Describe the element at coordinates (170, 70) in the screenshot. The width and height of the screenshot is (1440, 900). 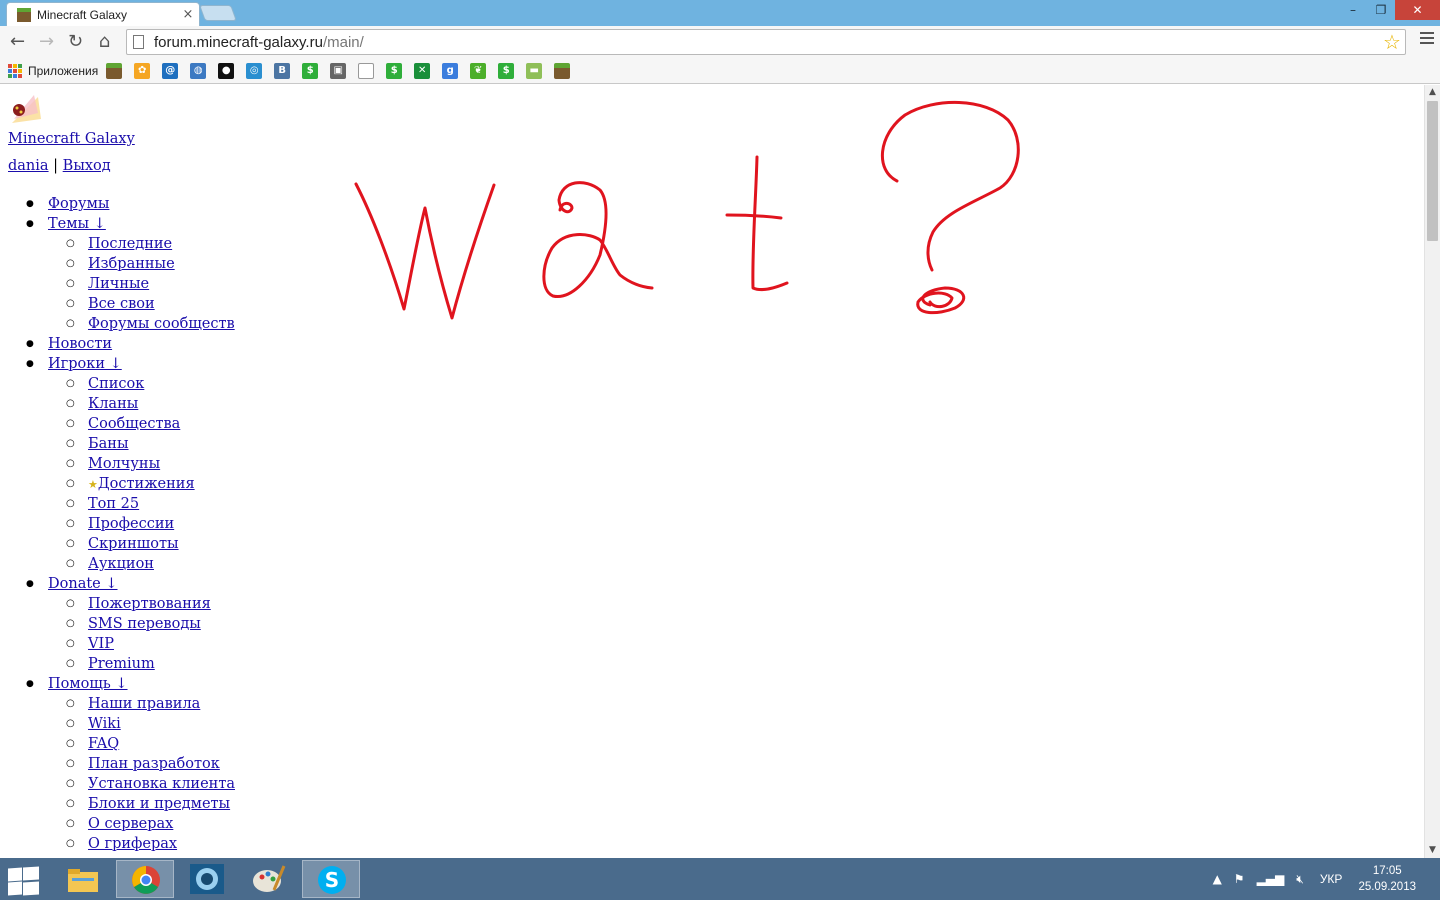
I see `mail-at-icon: @` at that location.